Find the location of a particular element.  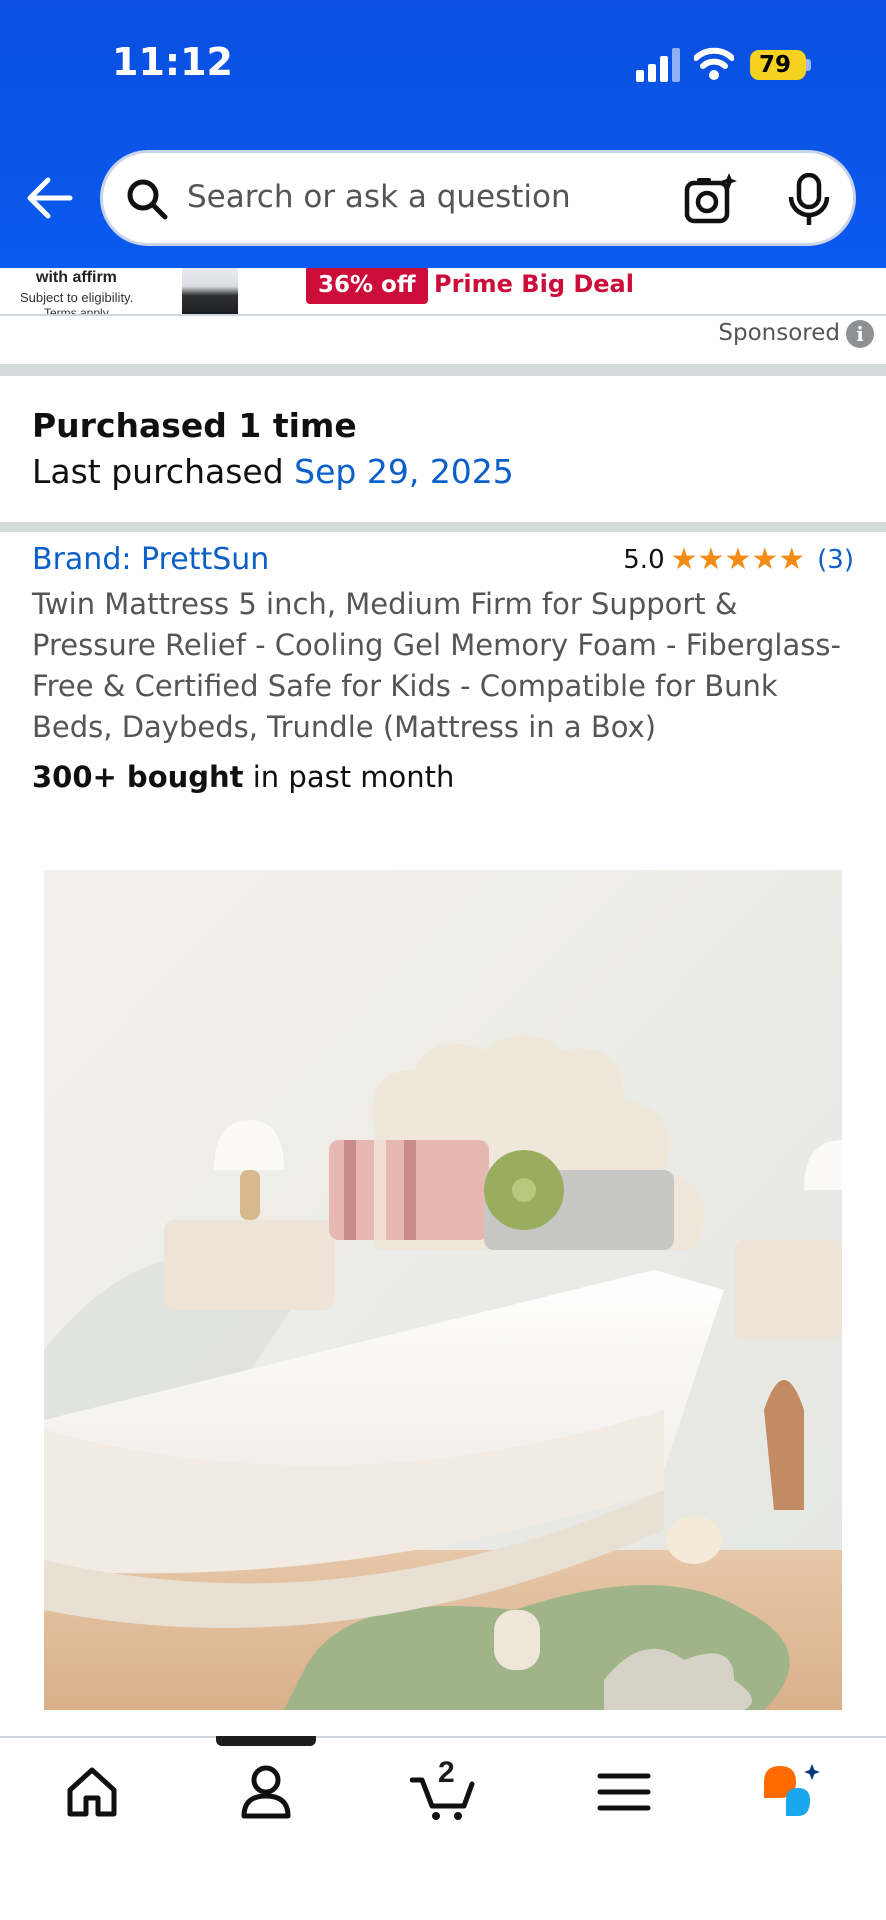

ad-eligibility-text: Subject to eligibility. is located at coordinates (77, 297).